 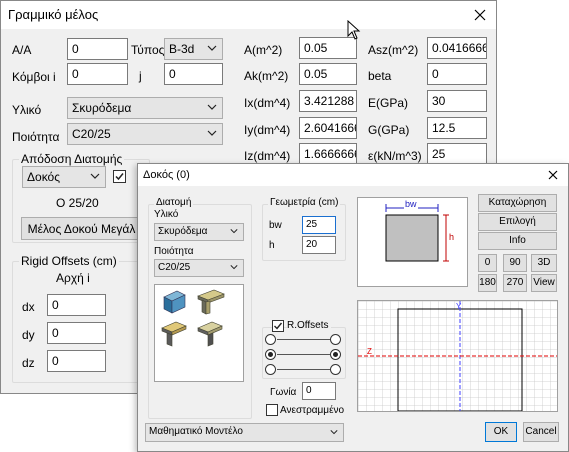 What do you see at coordinates (393, 50) in the screenshot?
I see `prop-label-asz: Asz(m^2)` at bounding box center [393, 50].